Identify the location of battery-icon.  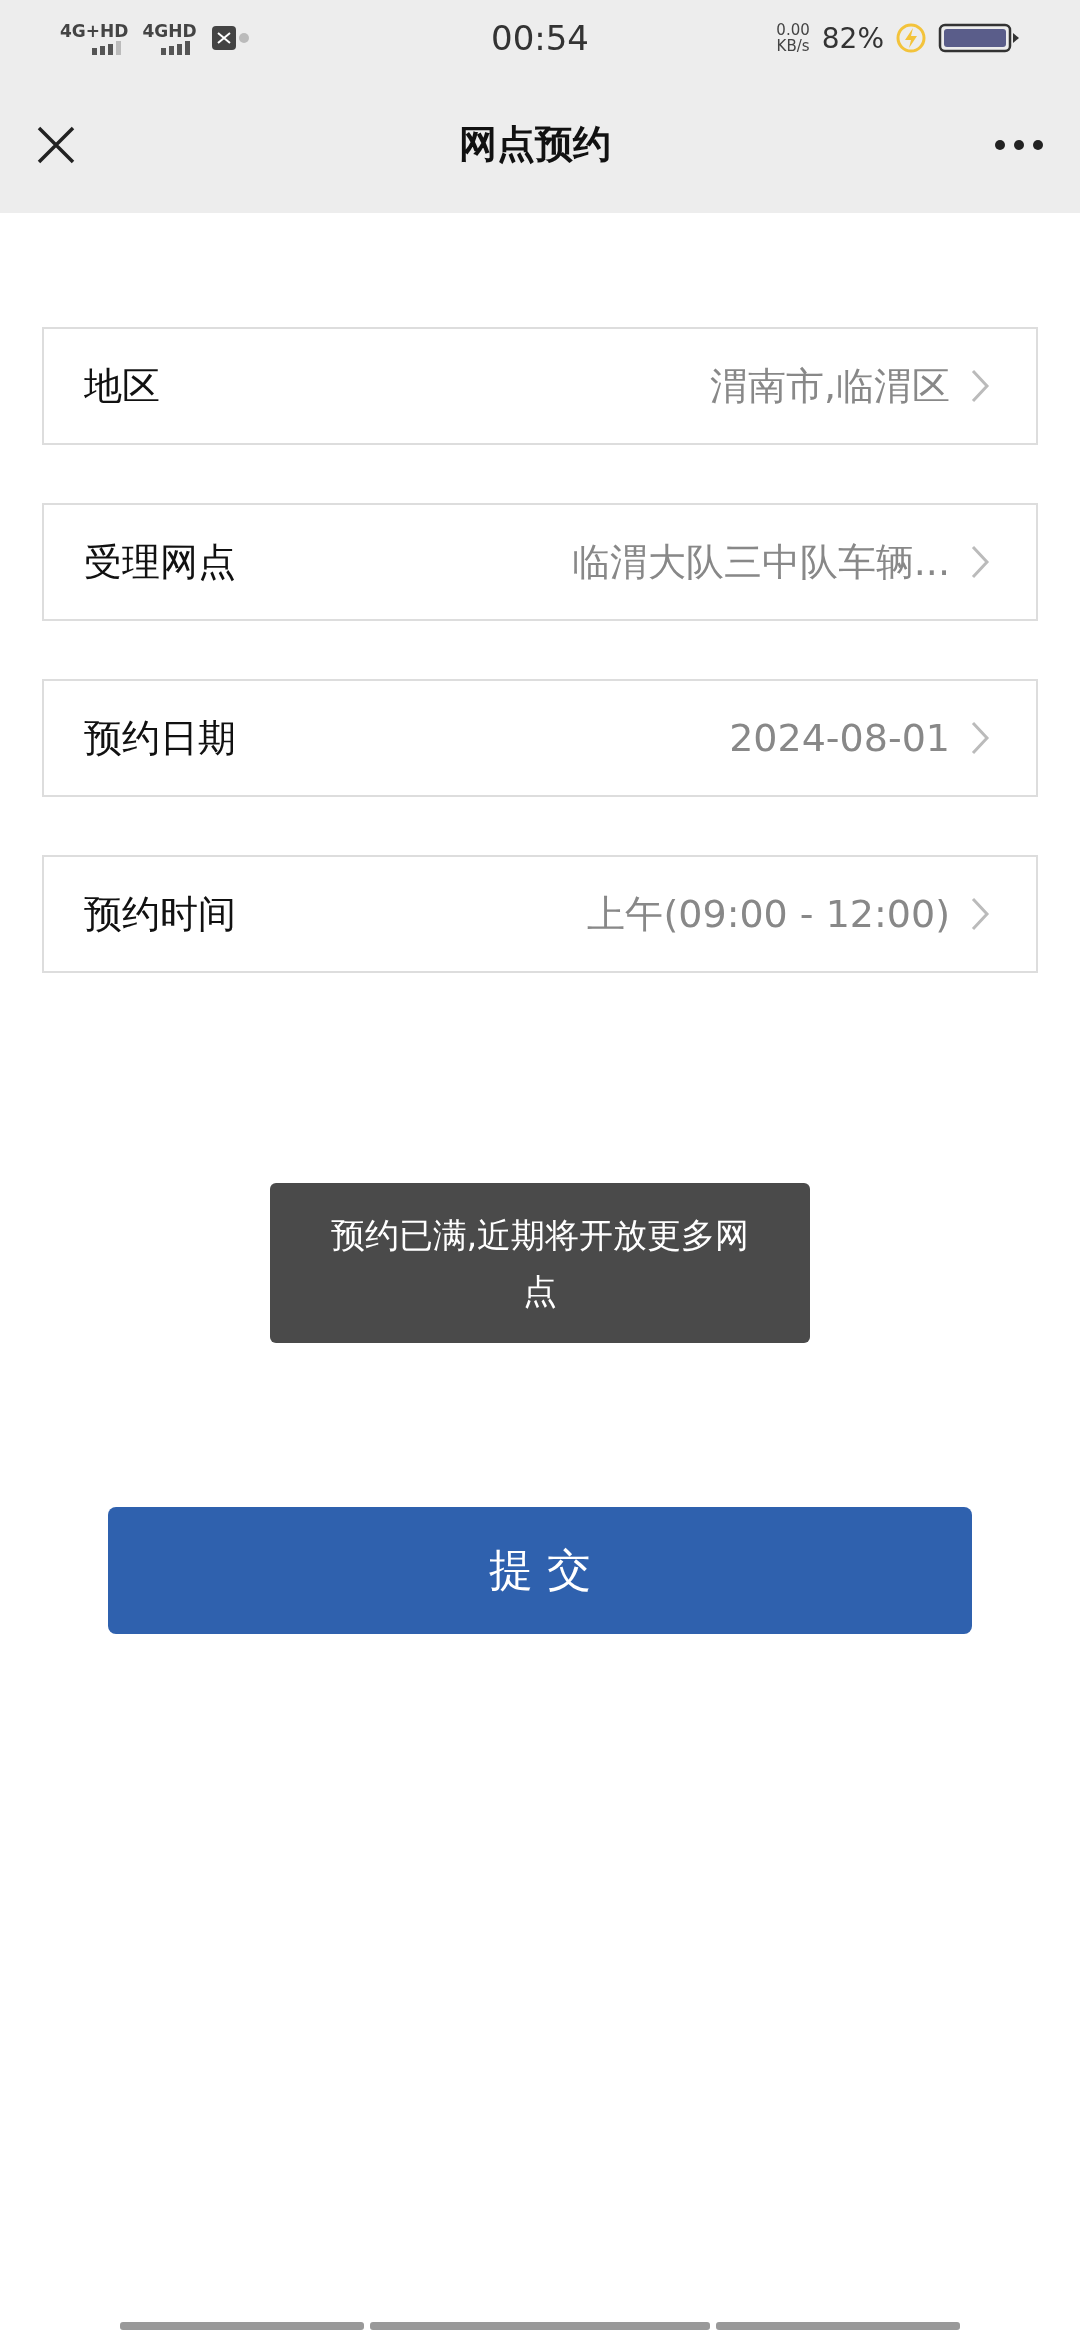
(979, 38).